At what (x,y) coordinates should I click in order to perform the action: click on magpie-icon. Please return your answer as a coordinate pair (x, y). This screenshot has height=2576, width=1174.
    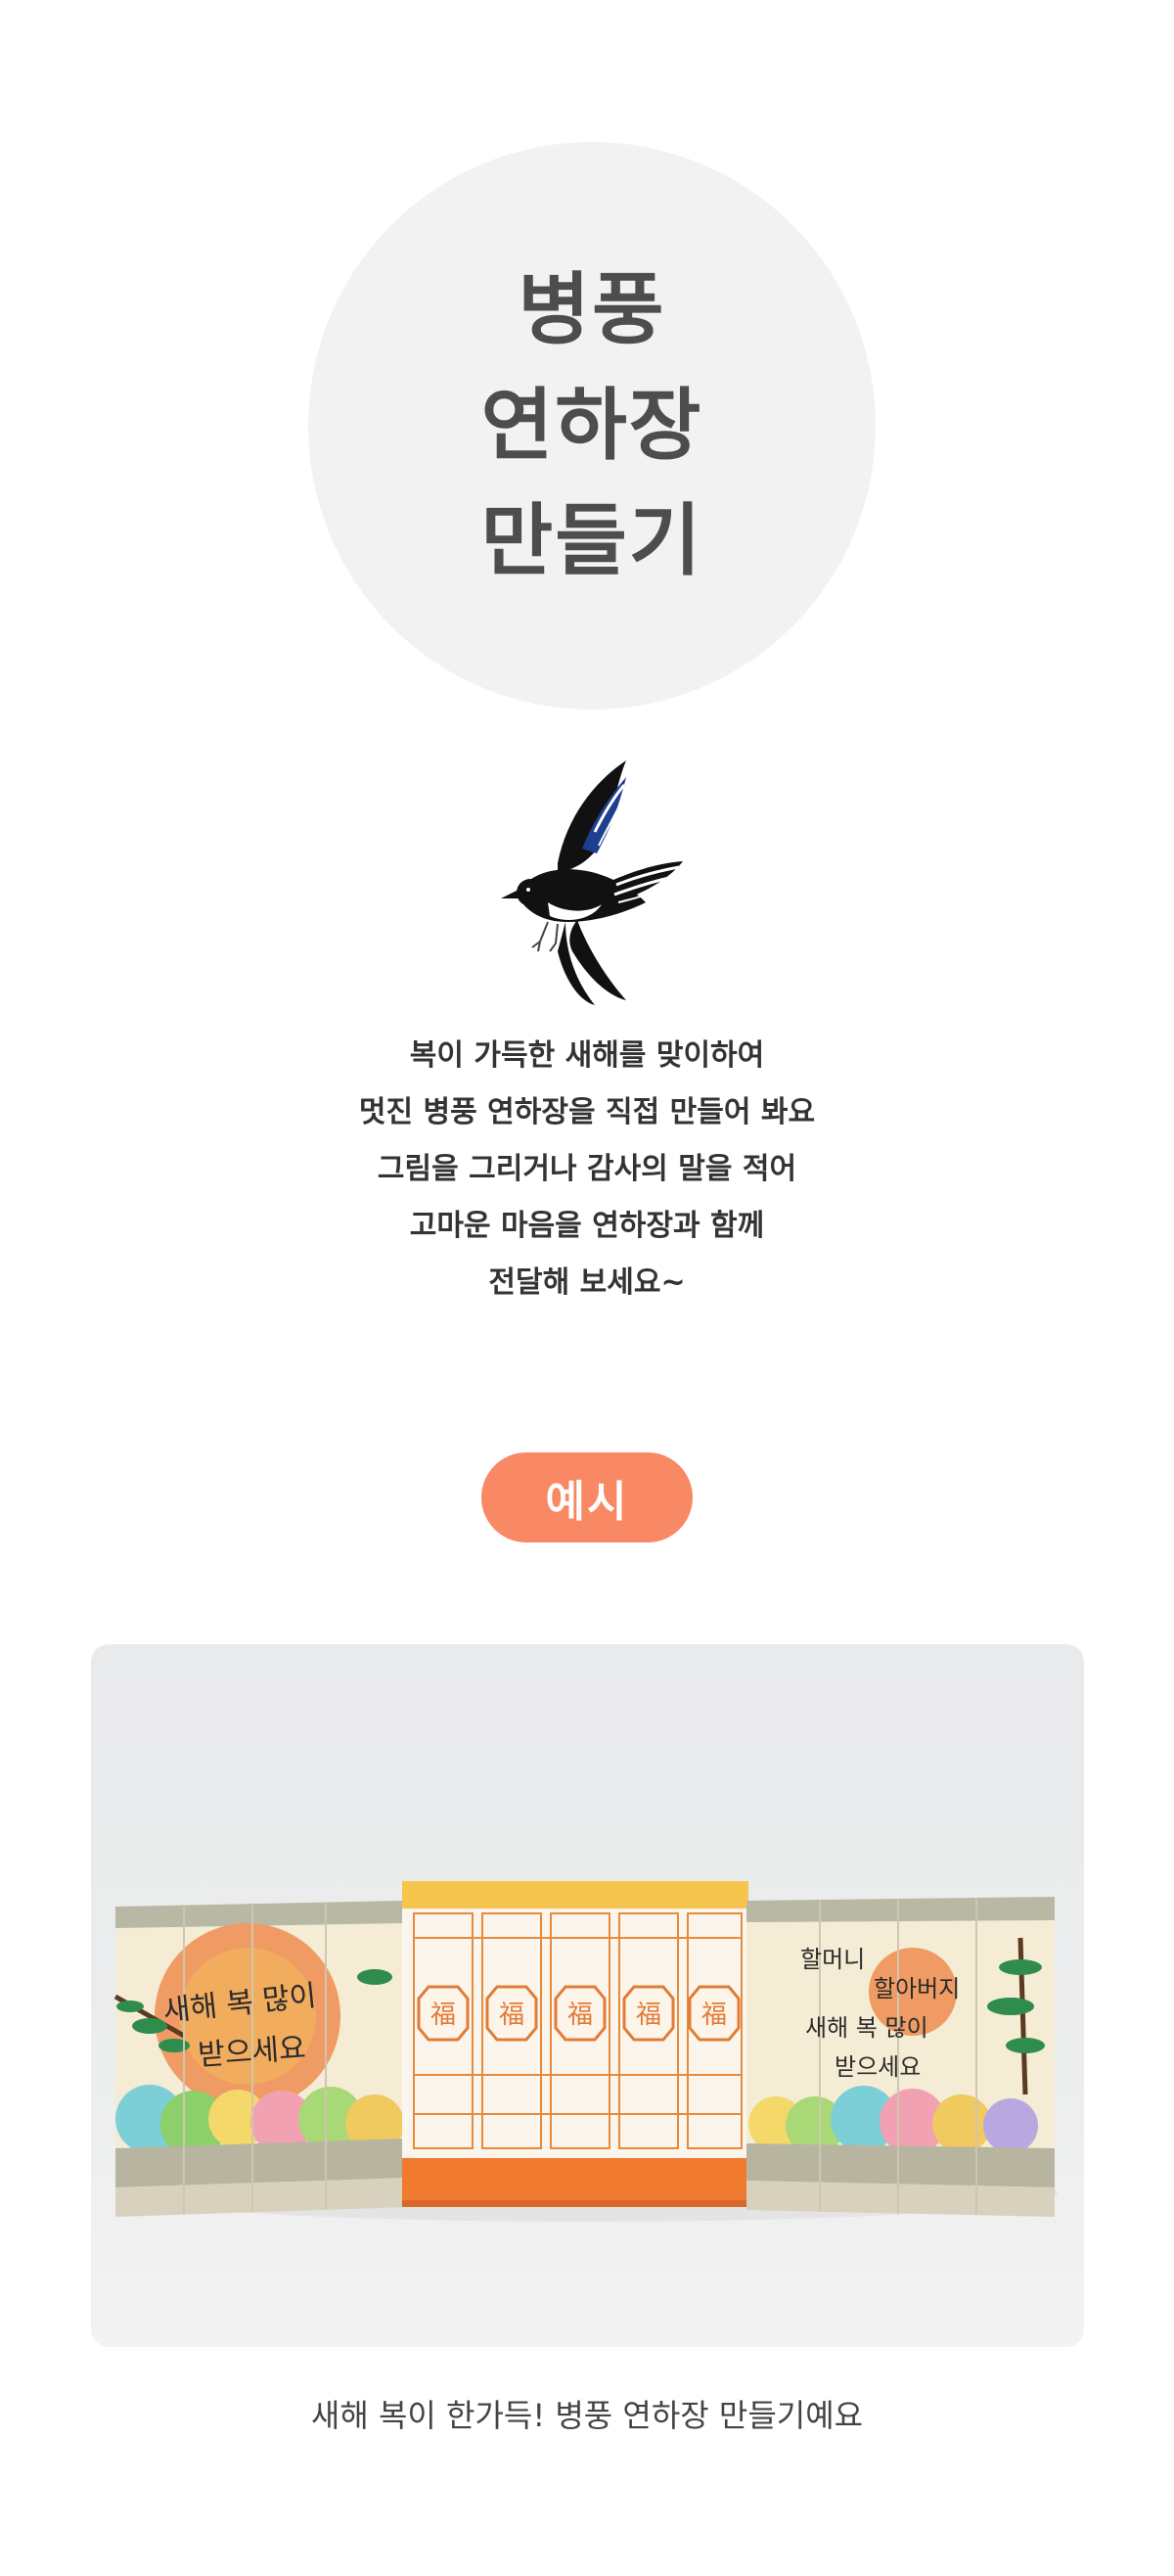
    Looking at the image, I should click on (587, 883).